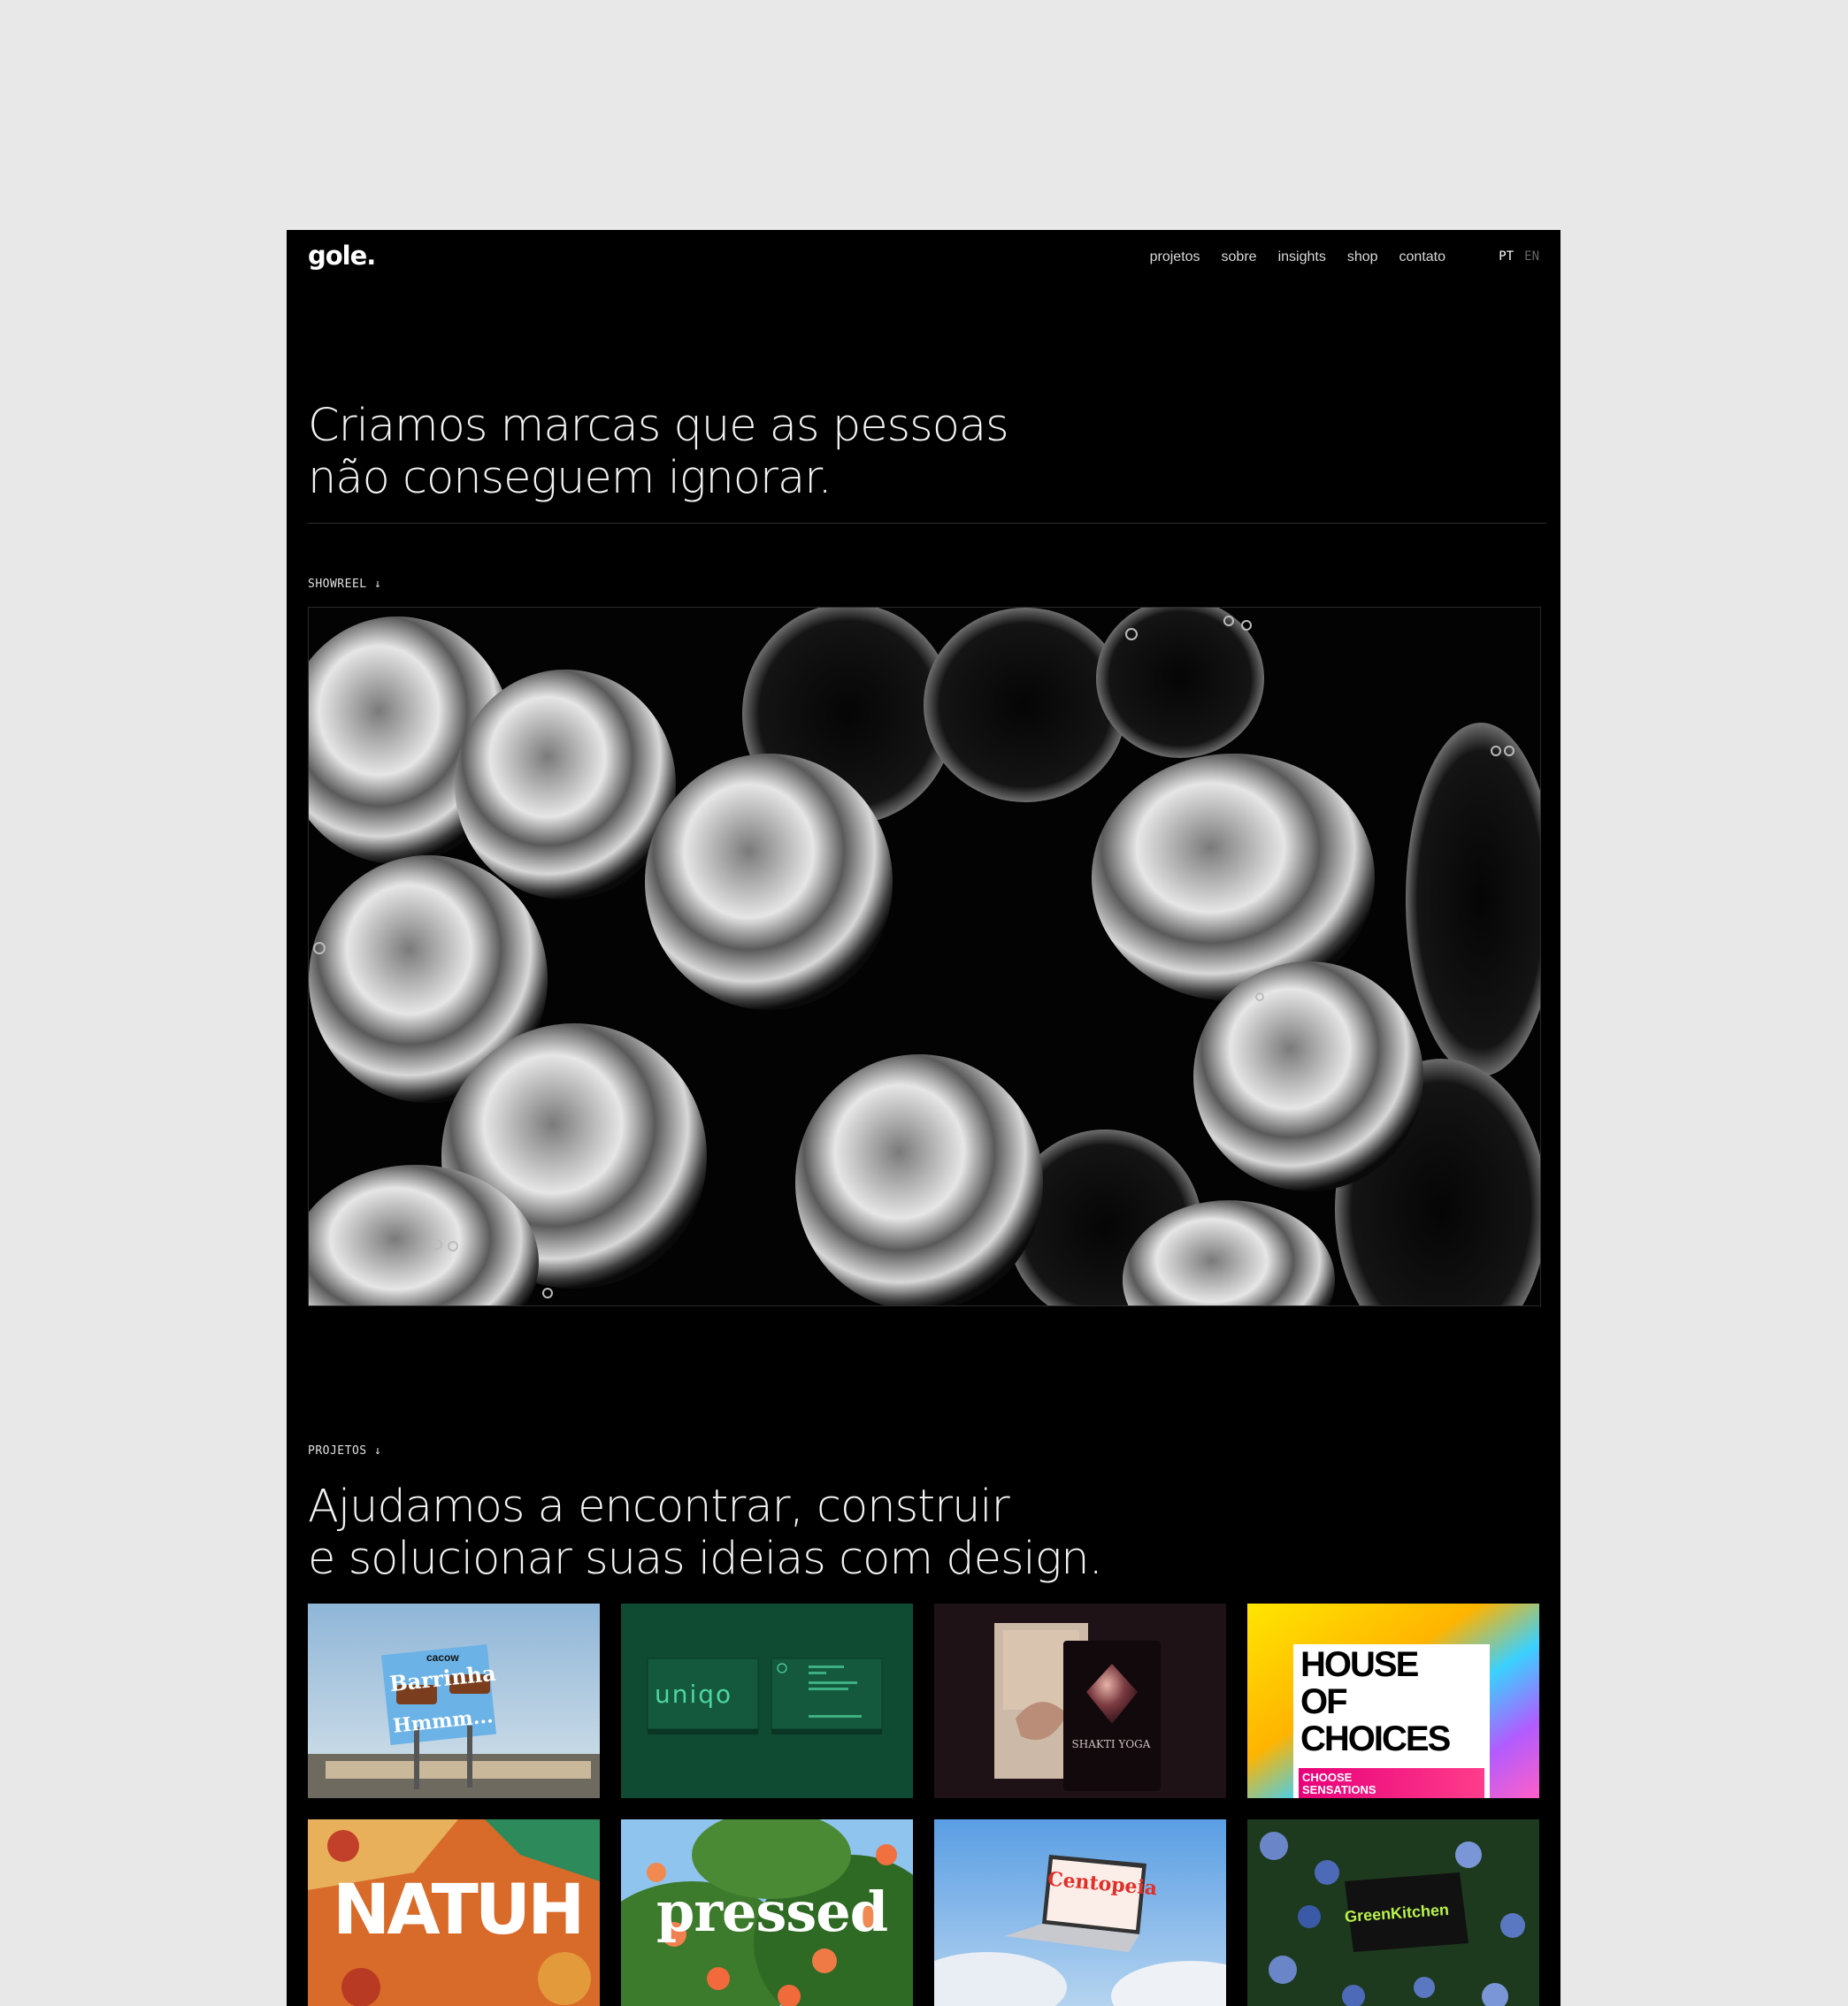 The width and height of the screenshot is (1848, 2006). I want to click on shakti-image, so click(1080, 1701).